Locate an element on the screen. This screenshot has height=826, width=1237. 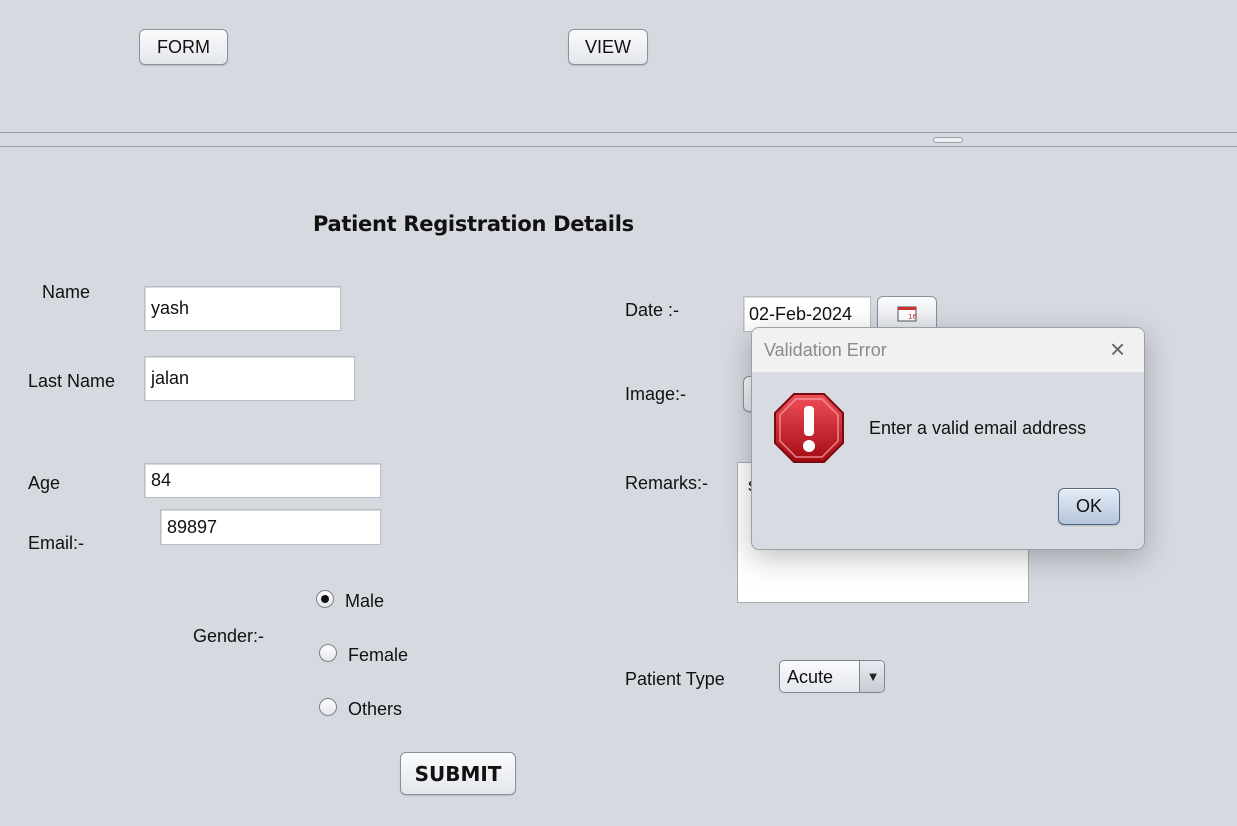
dialog-title: Validation Error is located at coordinates (825, 350).